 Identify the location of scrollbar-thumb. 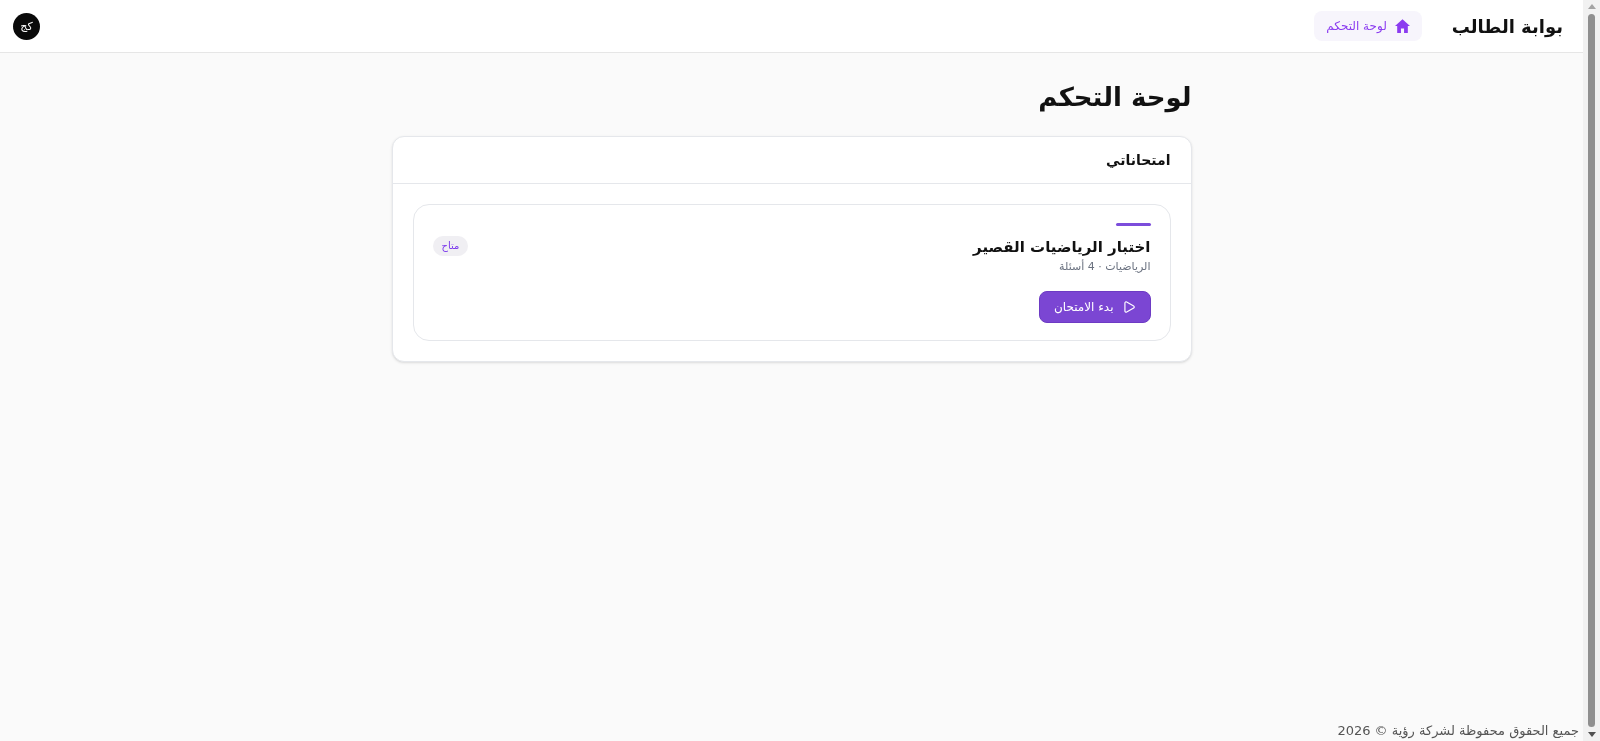
(1591, 370).